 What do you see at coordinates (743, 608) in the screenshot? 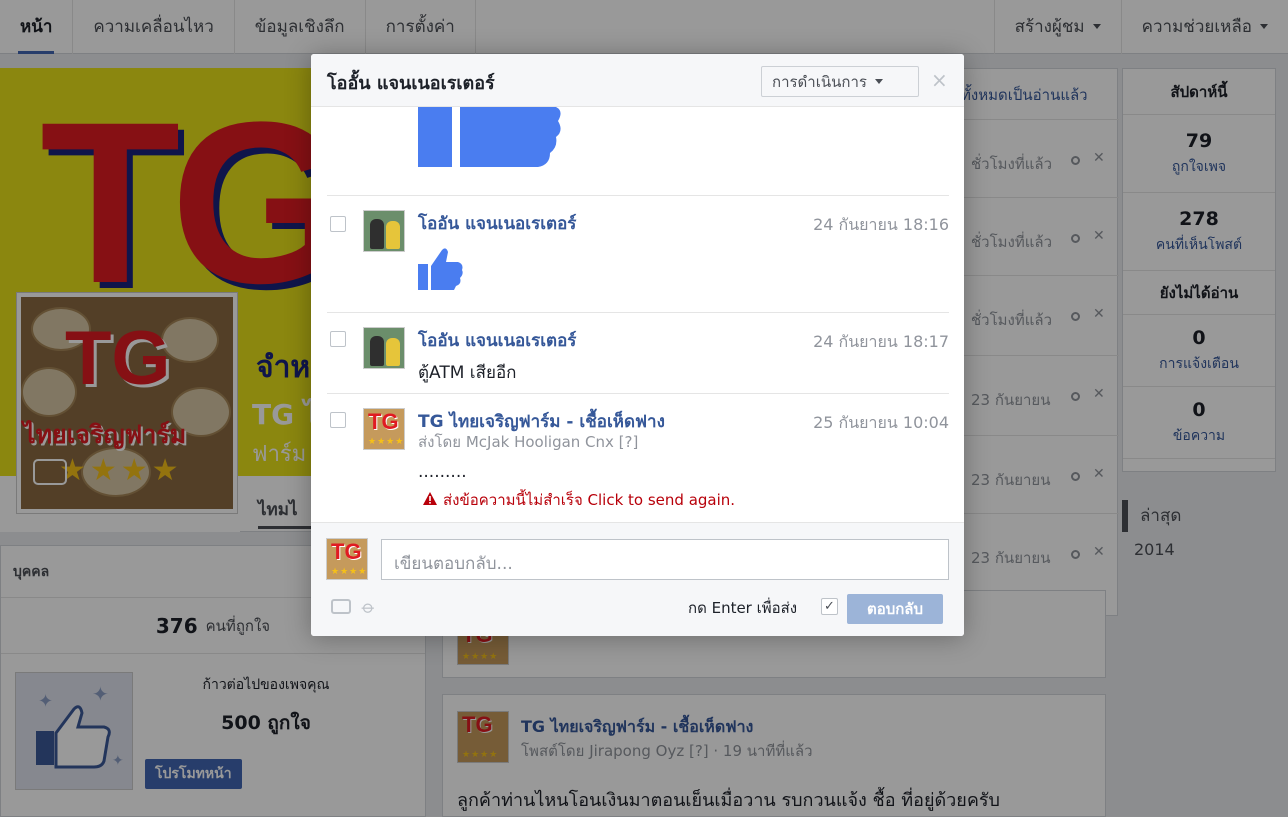
I see `enter-to-send-label: กด Enter เพื่อส่ง` at bounding box center [743, 608].